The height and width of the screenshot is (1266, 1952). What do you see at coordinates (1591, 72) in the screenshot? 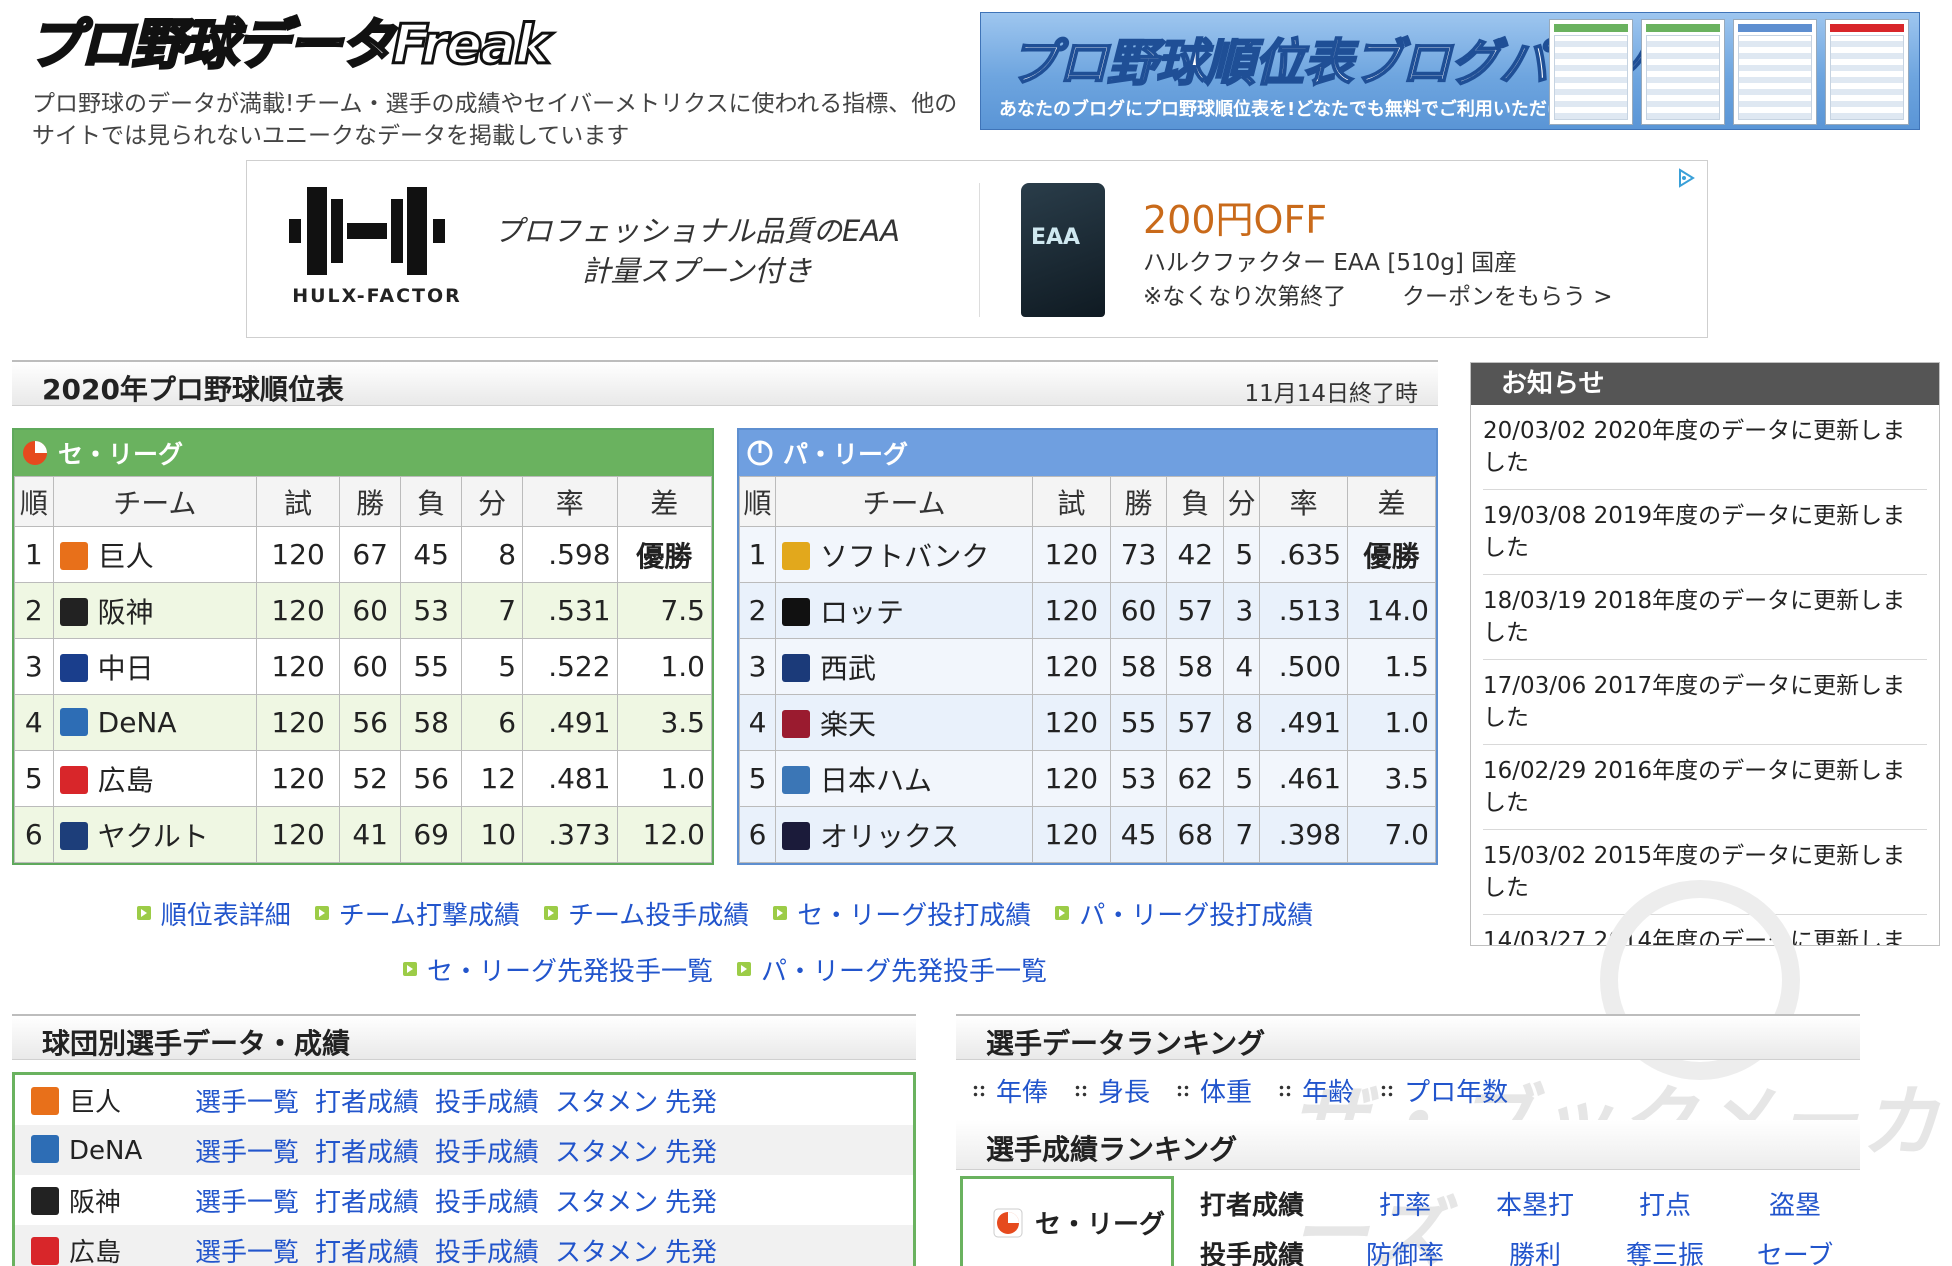
I see `thumbnail-green` at bounding box center [1591, 72].